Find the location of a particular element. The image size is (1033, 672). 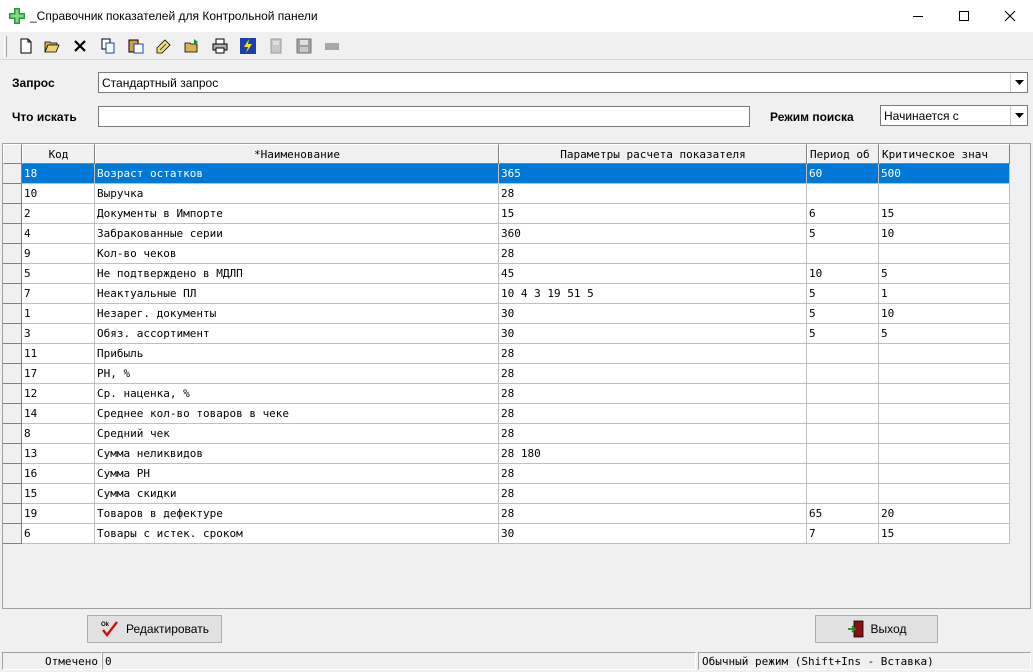

edit-note-icon is located at coordinates (164, 46).